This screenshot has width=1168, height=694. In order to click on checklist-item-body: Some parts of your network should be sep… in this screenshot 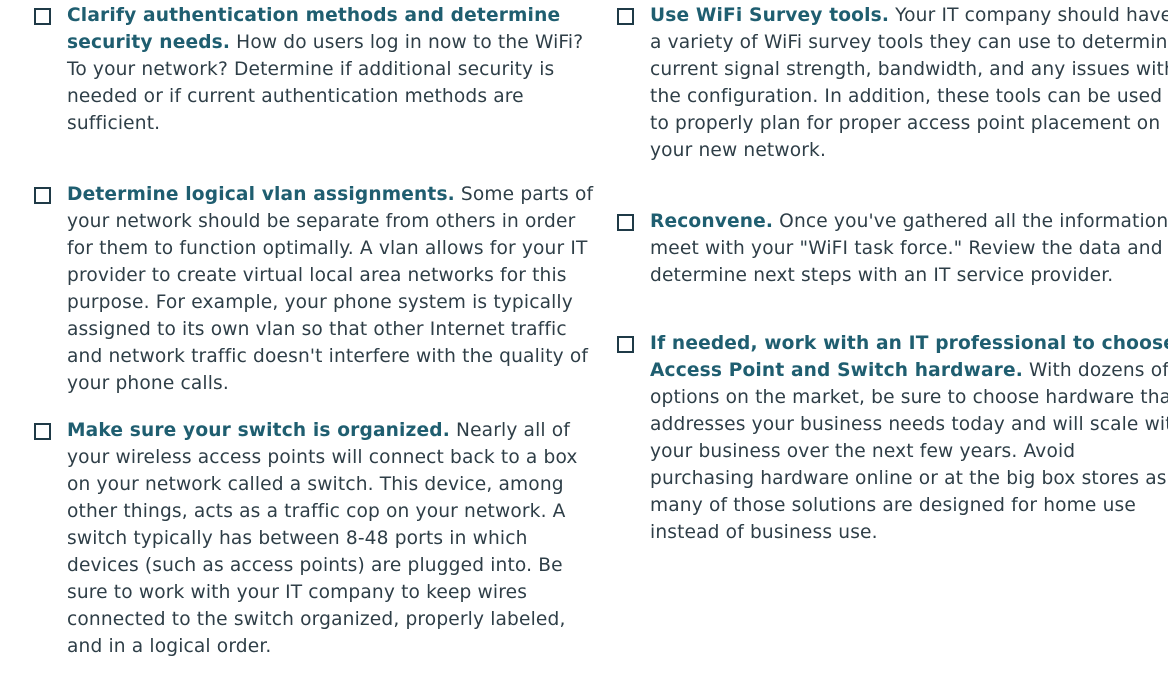, I will do `click(330, 289)`.